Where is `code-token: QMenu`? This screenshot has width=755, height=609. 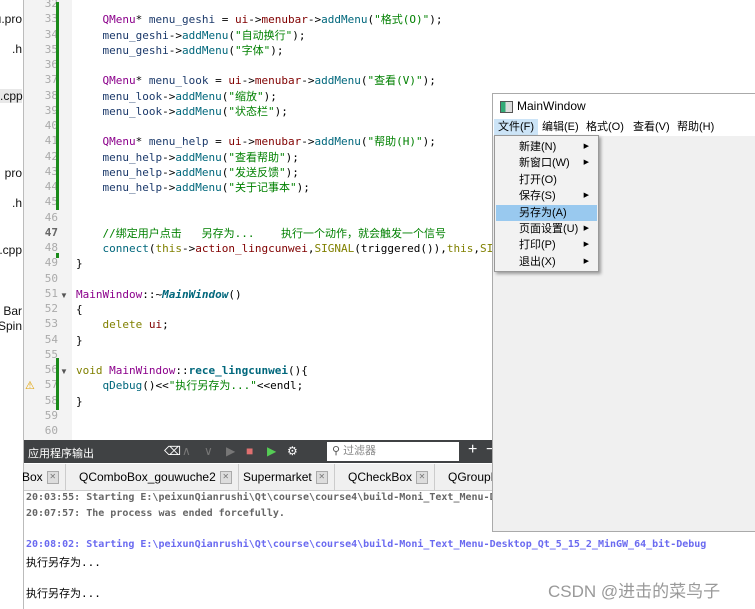
code-token: QMenu is located at coordinates (119, 142).